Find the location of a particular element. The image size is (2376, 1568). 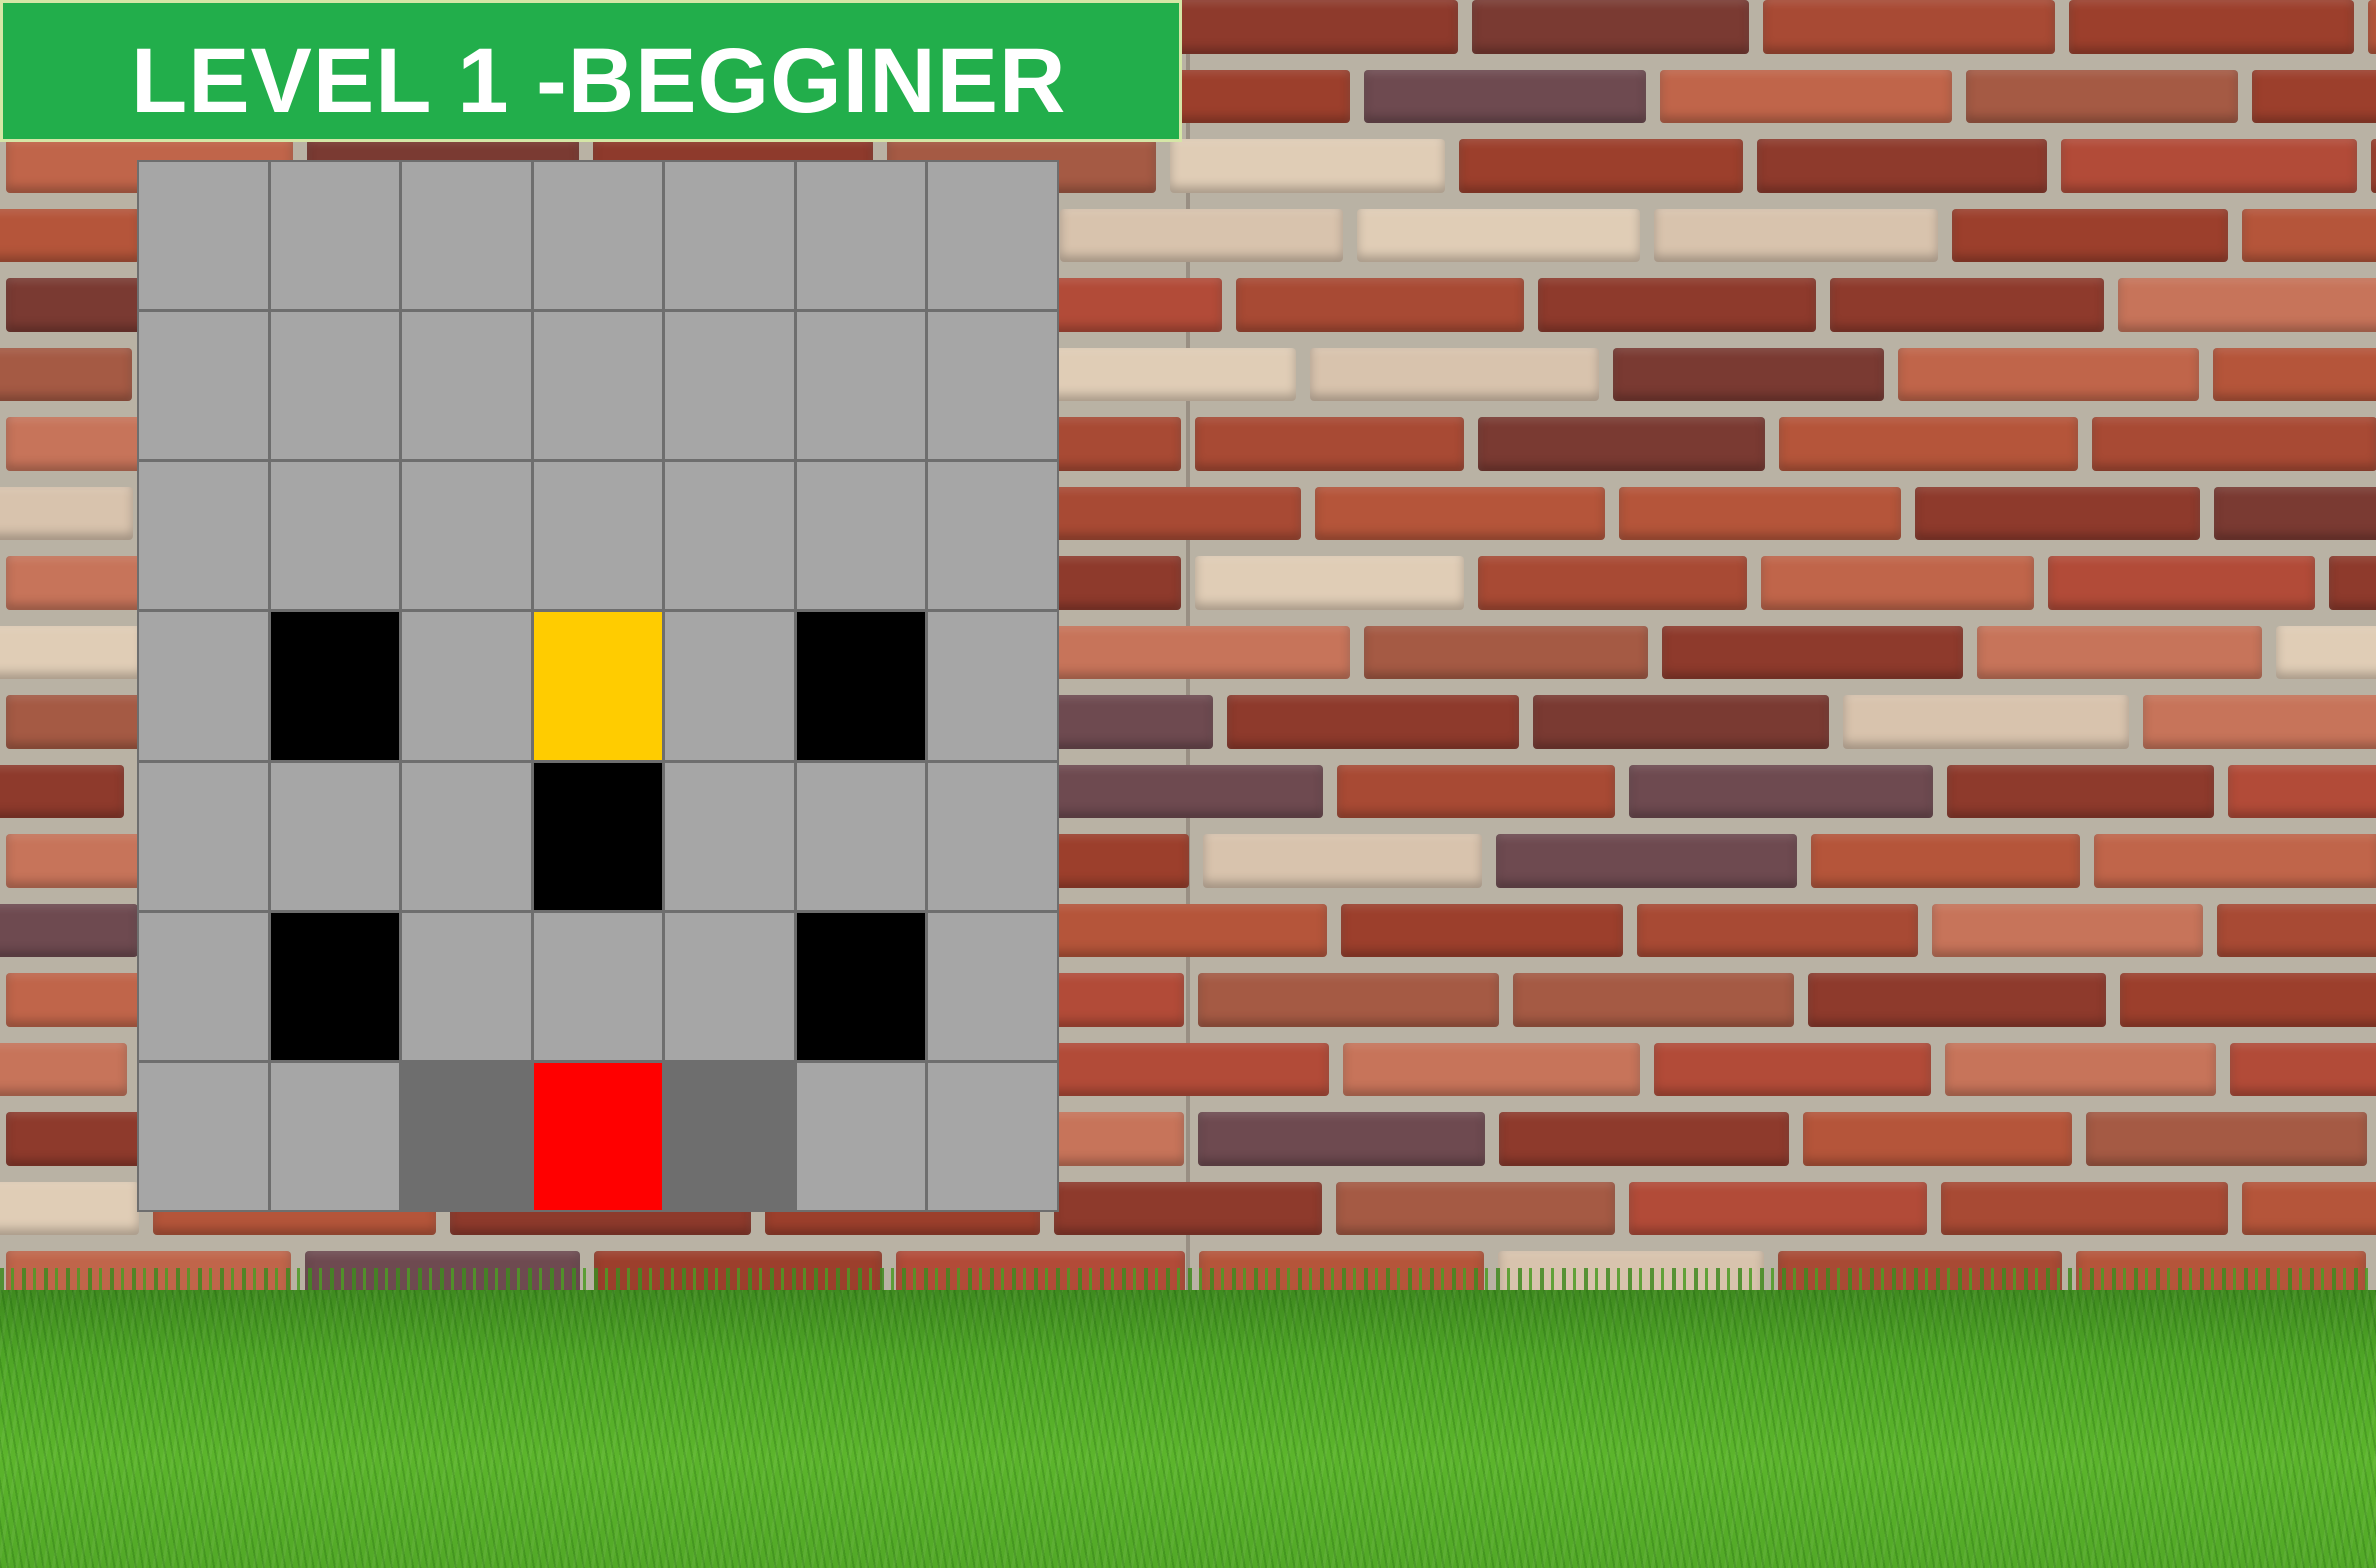

level-banner: LEVEL 1 -BEGGINER is located at coordinates (591, 71).